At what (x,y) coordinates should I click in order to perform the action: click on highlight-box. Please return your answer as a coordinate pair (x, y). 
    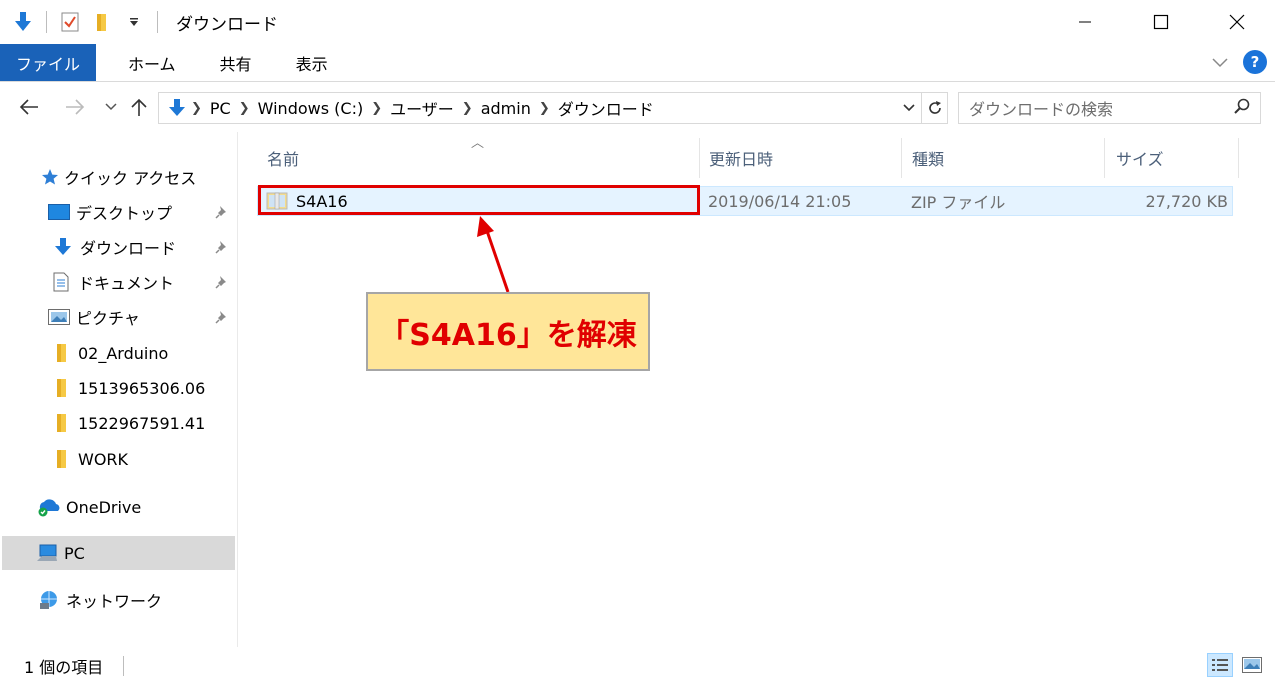
    Looking at the image, I should click on (479, 200).